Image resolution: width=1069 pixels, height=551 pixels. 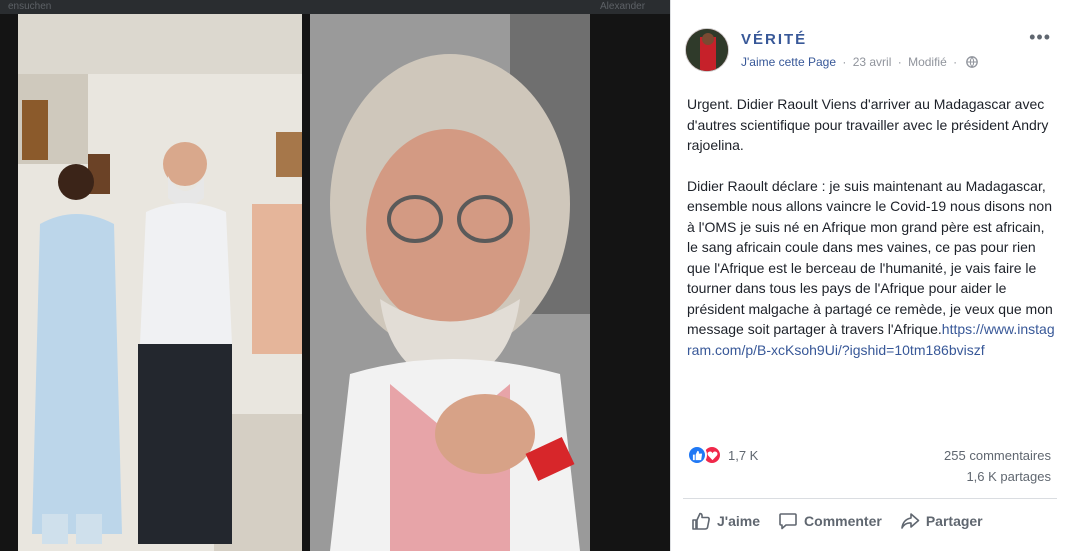 I want to click on comment-icon, so click(x=788, y=521).